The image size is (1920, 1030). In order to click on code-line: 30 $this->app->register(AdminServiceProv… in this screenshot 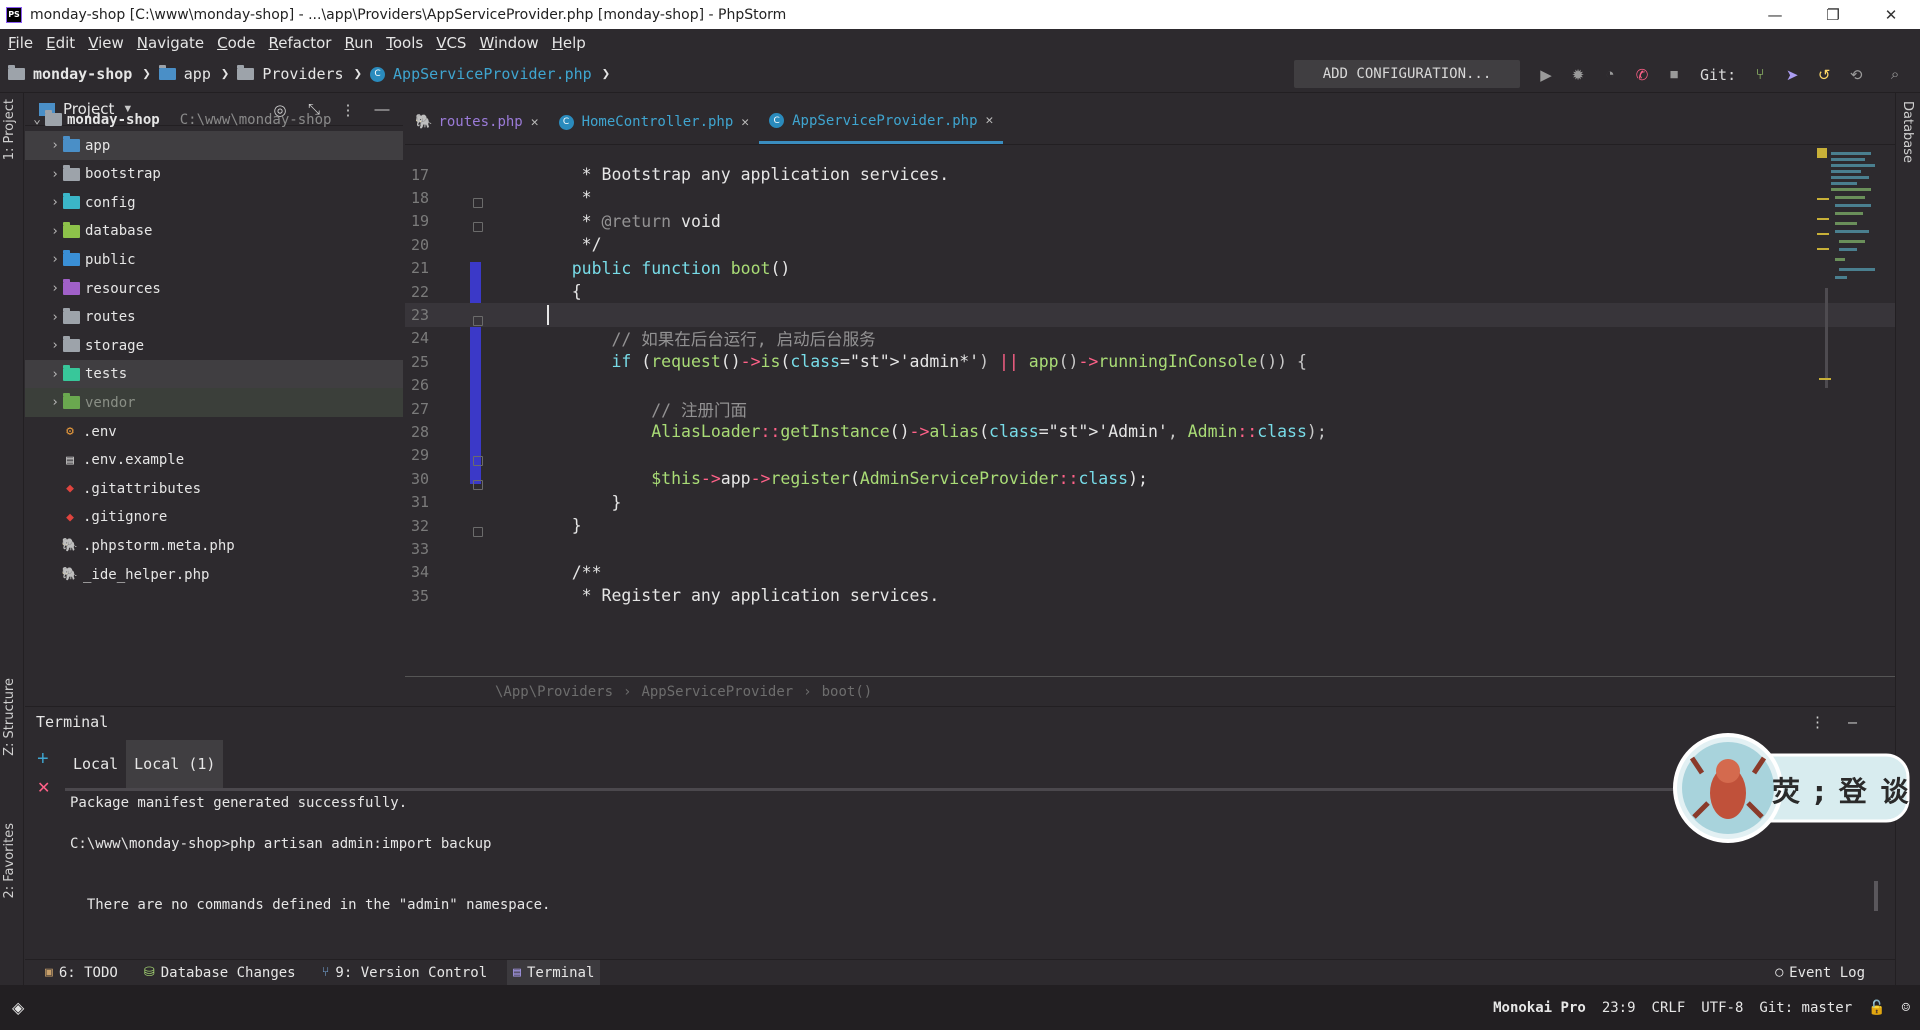, I will do `click(1150, 479)`.